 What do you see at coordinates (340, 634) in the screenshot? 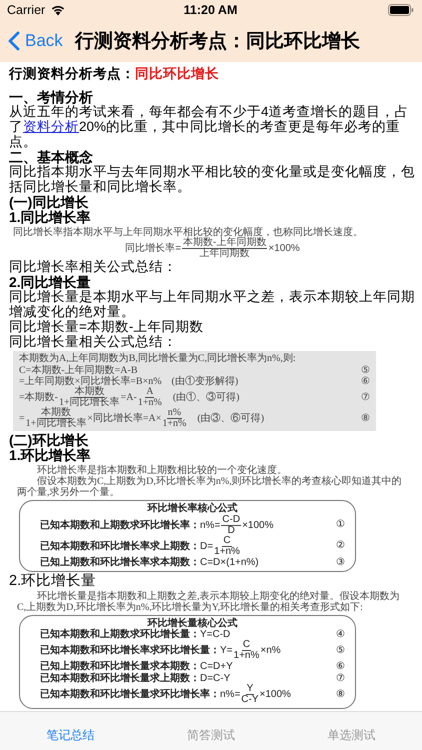
I see `formula-number: ④` at bounding box center [340, 634].